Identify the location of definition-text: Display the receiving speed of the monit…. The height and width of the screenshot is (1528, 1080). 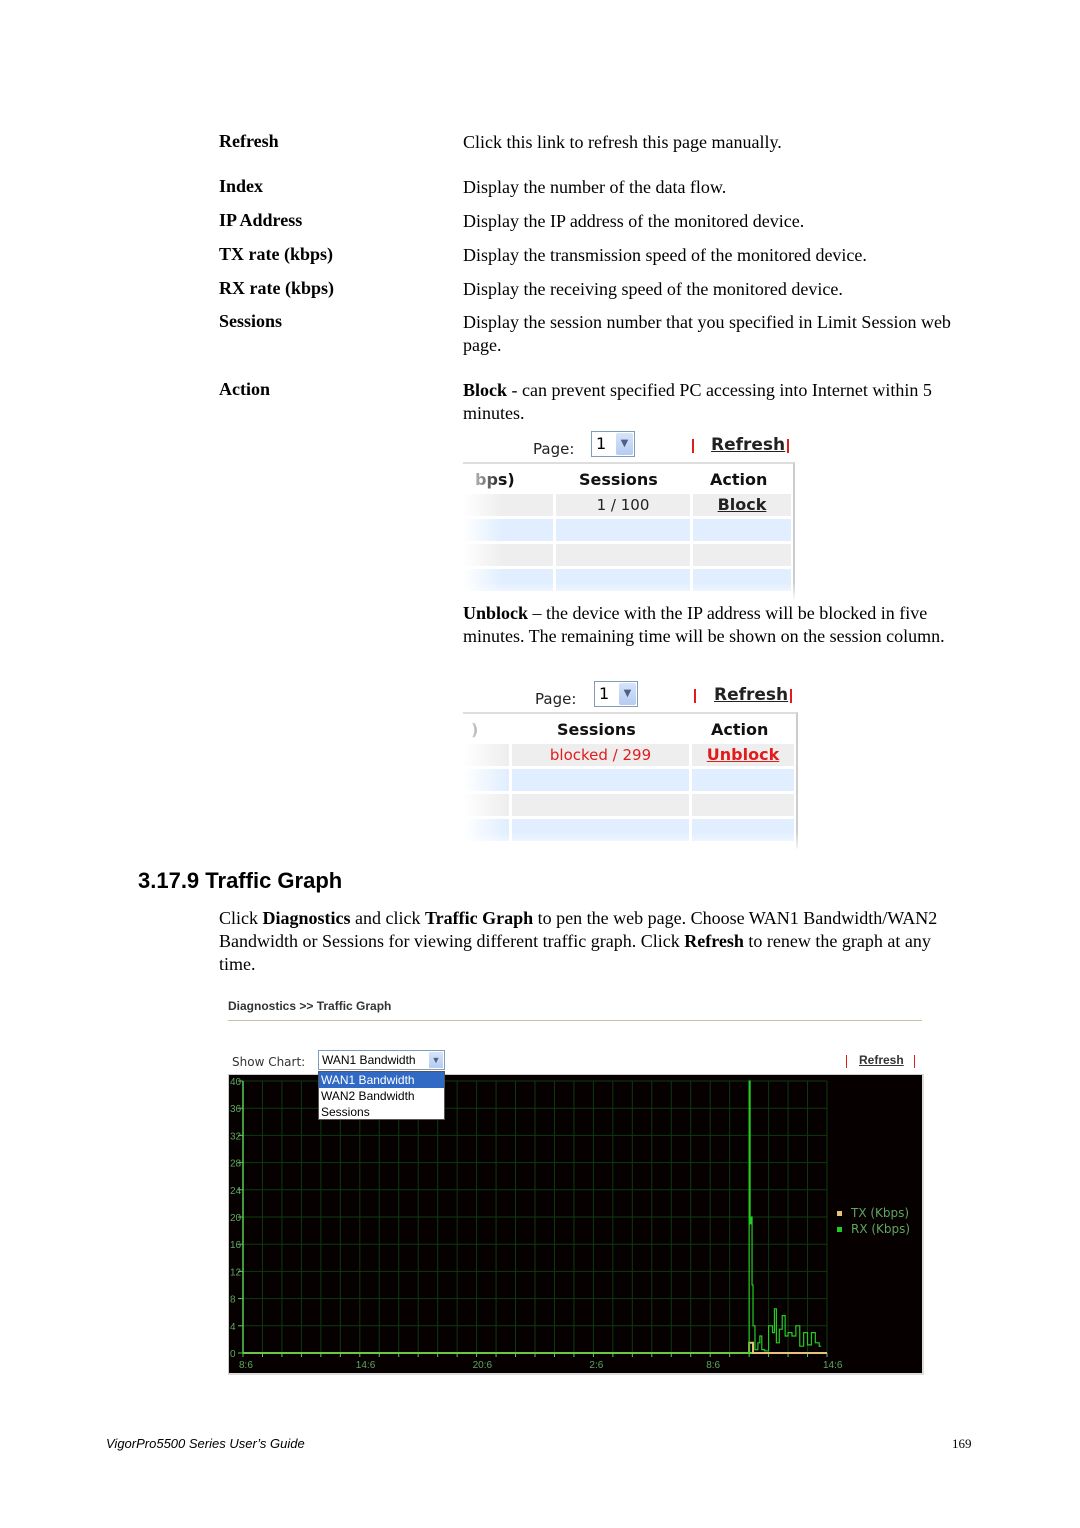
(653, 289).